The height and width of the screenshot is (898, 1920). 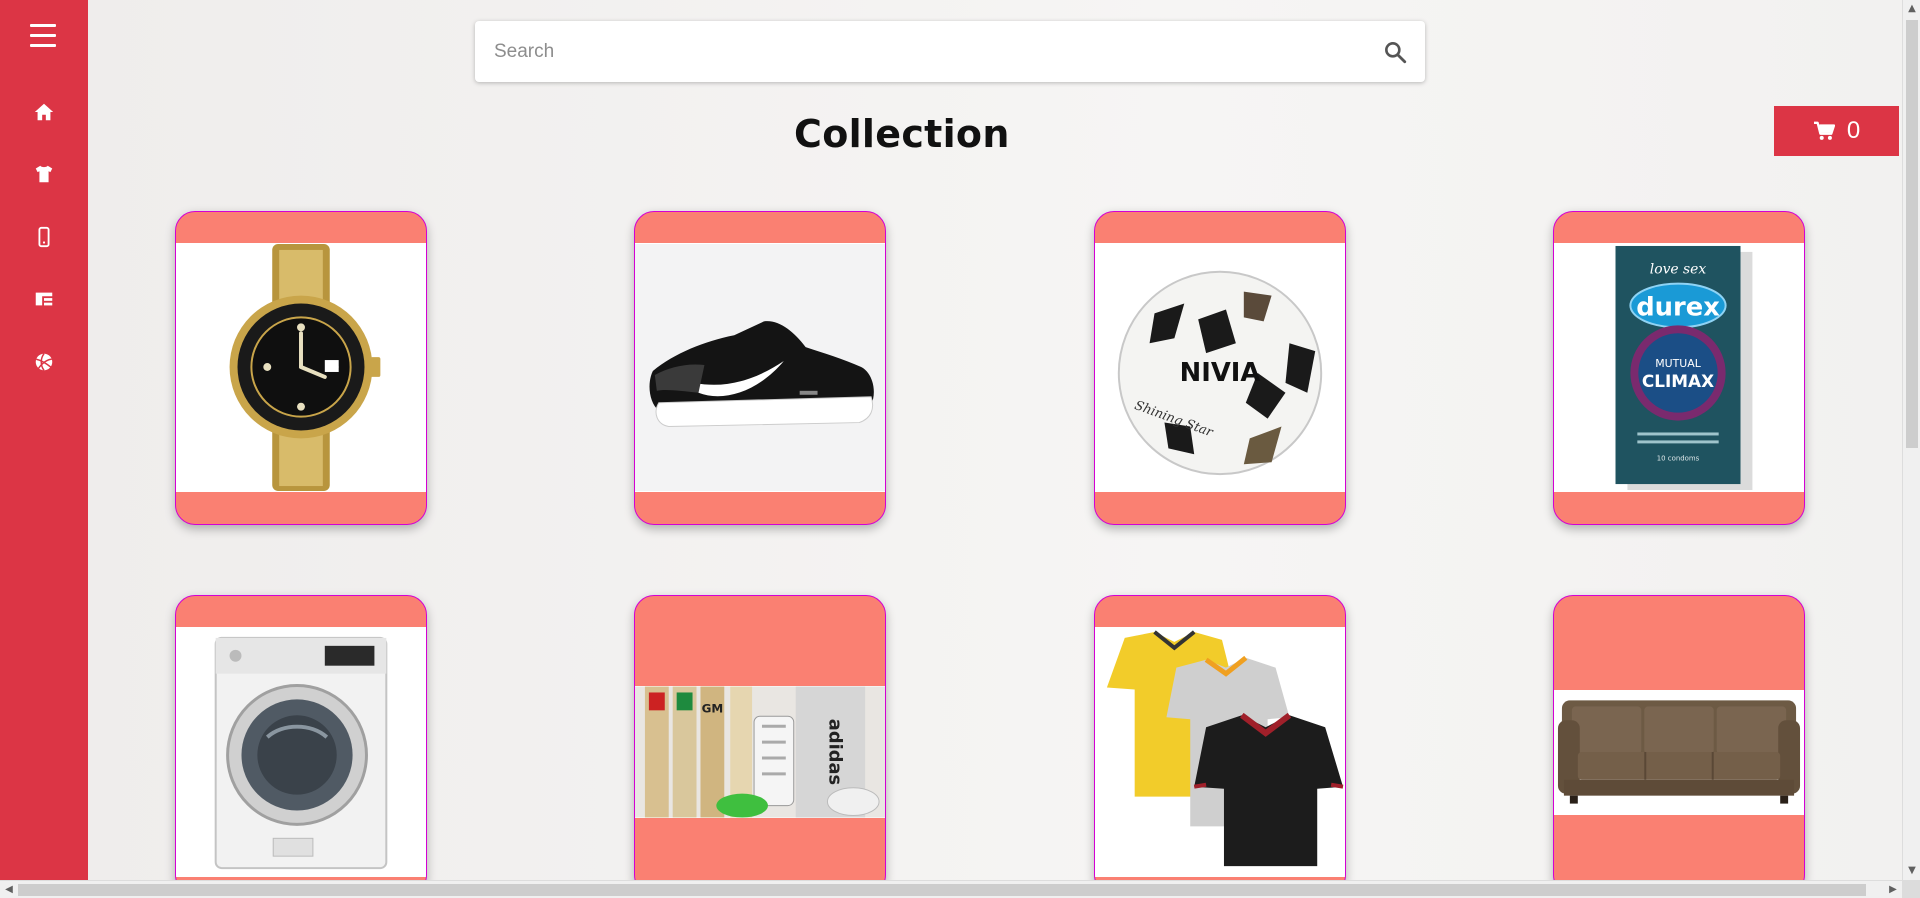 I want to click on vertical-scrollbar: ▲ ▼, so click(x=1911, y=440).